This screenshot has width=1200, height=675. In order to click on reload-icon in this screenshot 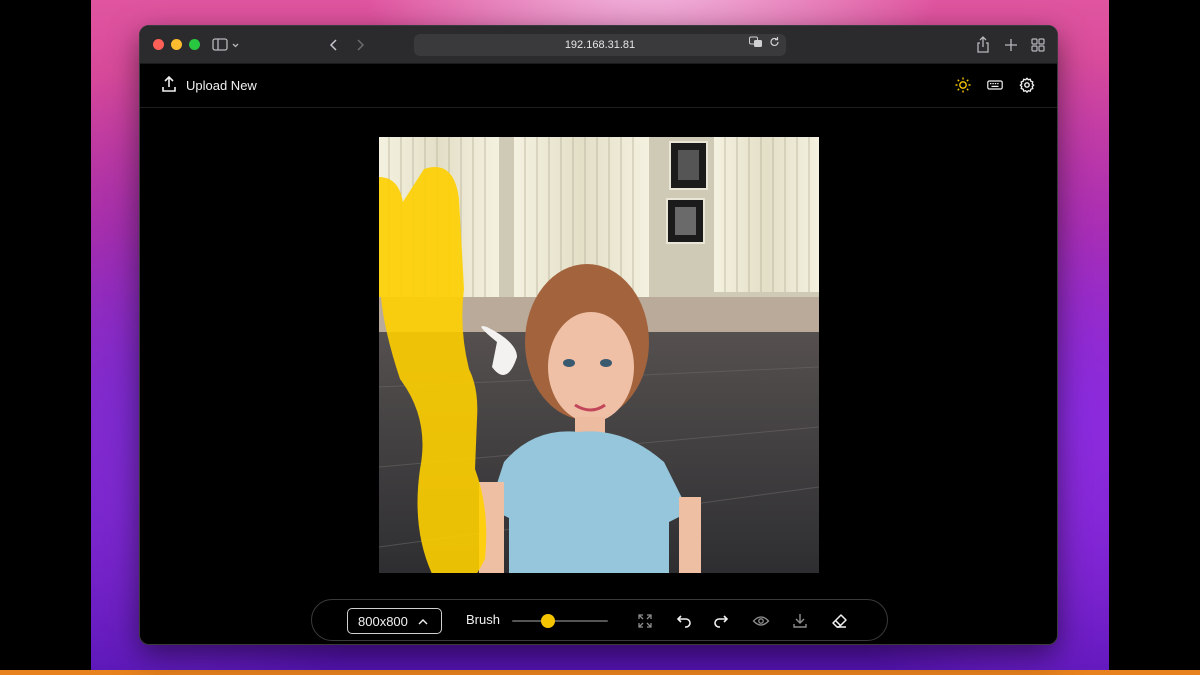, I will do `click(774, 45)`.